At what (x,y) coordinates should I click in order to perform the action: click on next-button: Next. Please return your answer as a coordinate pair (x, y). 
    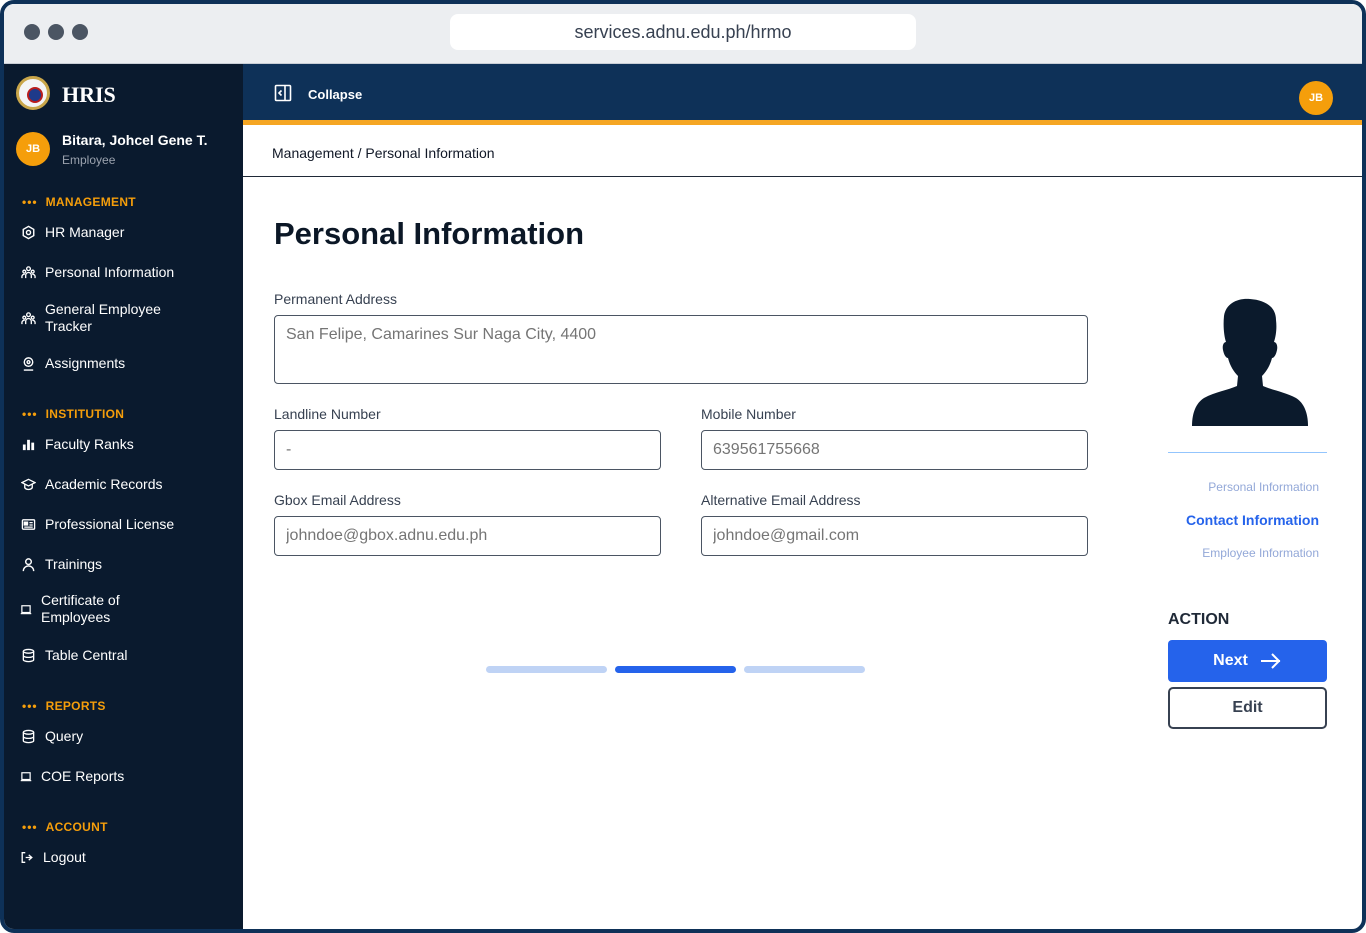
    Looking at the image, I should click on (1247, 661).